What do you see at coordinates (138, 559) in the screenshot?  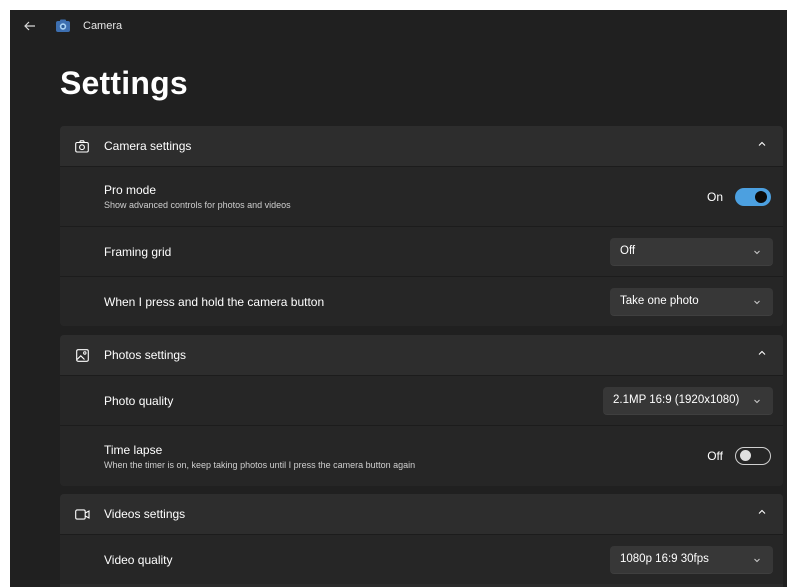 I see `video-quality-label: Video quality` at bounding box center [138, 559].